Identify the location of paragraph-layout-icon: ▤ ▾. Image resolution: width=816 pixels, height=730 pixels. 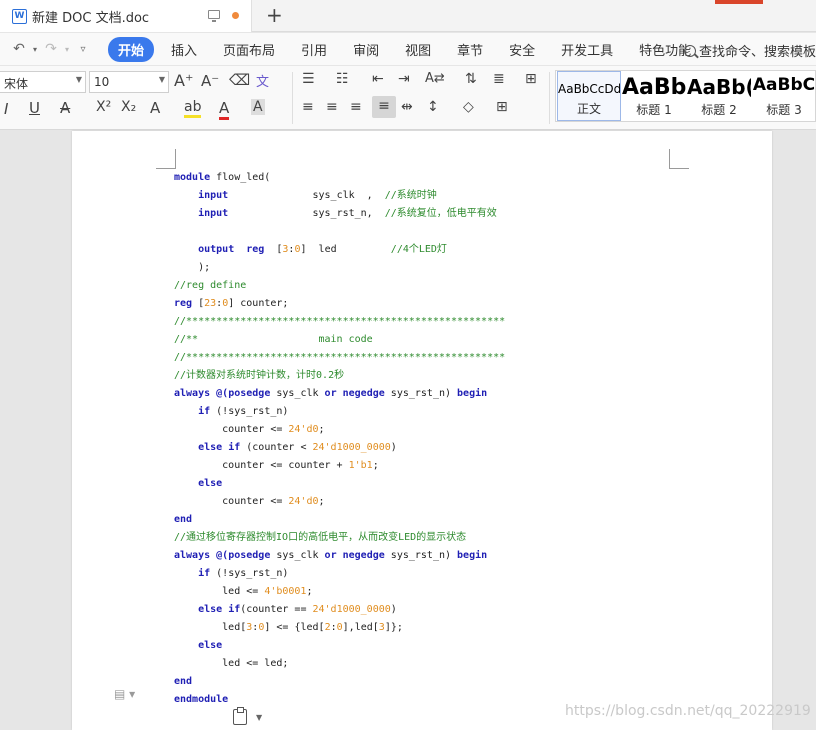
(124, 694).